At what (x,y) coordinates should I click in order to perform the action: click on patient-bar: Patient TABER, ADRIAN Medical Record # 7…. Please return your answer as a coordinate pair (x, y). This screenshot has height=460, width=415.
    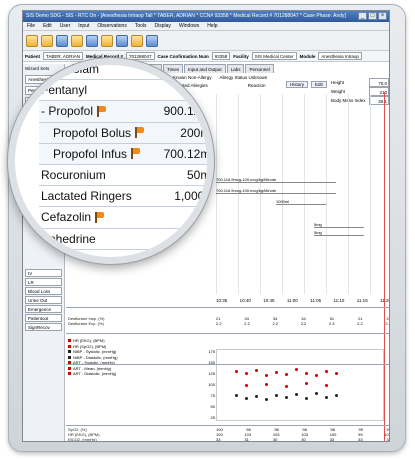
    Looking at the image, I should click on (206, 56).